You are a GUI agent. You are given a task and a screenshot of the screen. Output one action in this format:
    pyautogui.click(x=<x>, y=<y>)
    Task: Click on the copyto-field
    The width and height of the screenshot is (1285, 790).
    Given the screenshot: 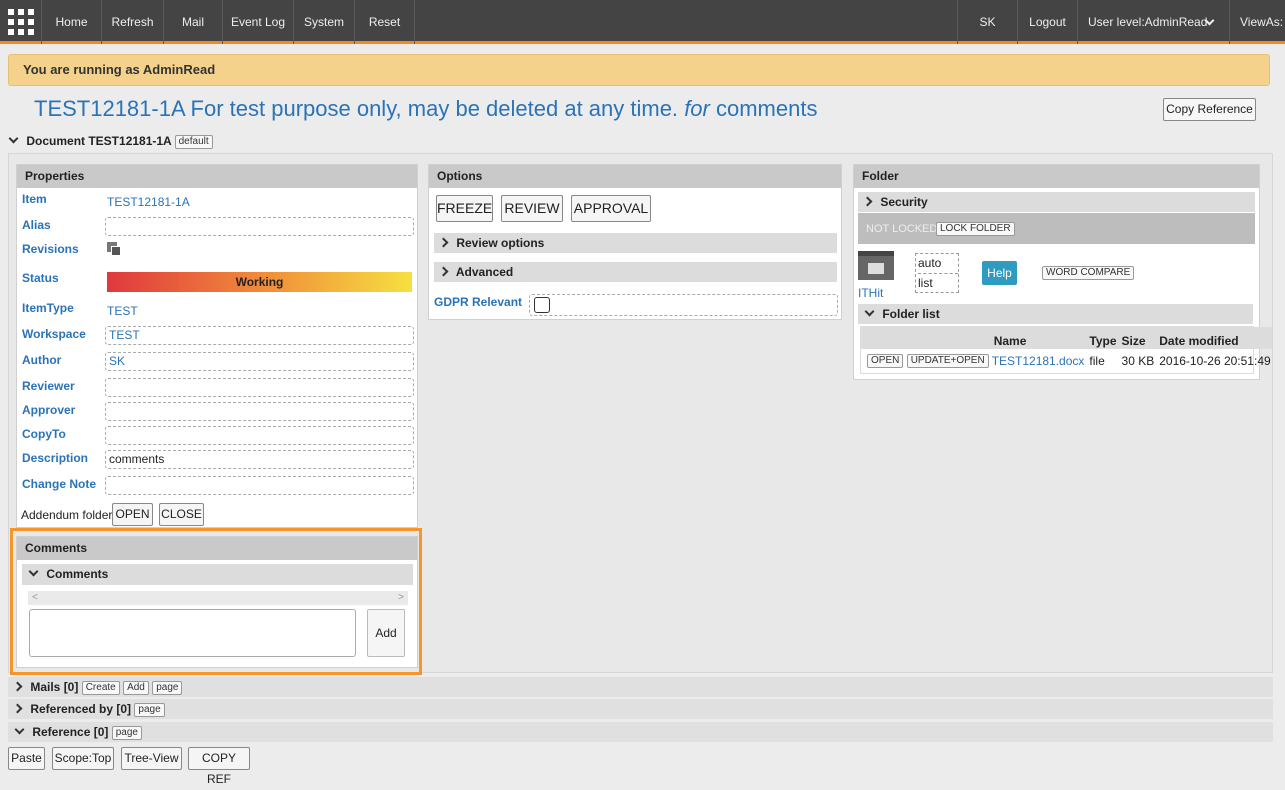 What is the action you would take?
    pyautogui.click(x=259, y=435)
    